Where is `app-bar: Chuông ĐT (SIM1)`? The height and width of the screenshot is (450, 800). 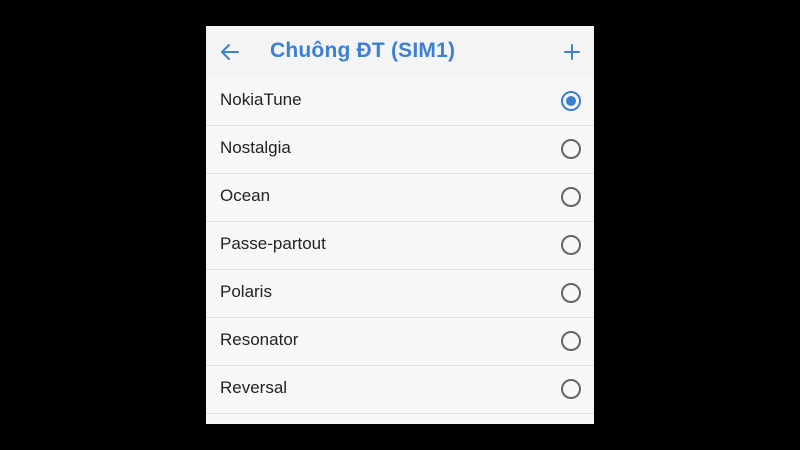
app-bar: Chuông ĐT (SIM1) is located at coordinates (400, 52).